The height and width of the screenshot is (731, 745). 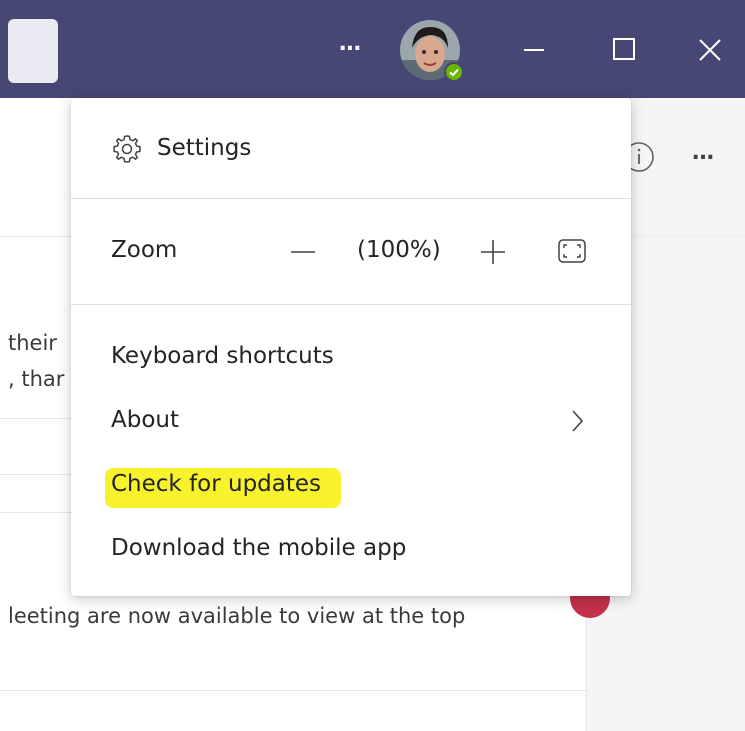 I want to click on chevron-right-icon, so click(x=577, y=423).